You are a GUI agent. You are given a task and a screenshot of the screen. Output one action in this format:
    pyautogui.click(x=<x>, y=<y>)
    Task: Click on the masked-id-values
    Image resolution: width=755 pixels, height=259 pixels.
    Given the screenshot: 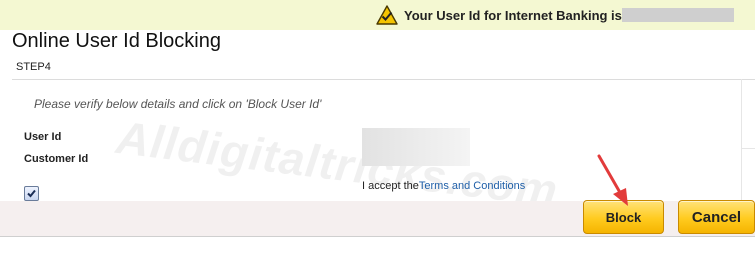 What is the action you would take?
    pyautogui.click(x=416, y=147)
    